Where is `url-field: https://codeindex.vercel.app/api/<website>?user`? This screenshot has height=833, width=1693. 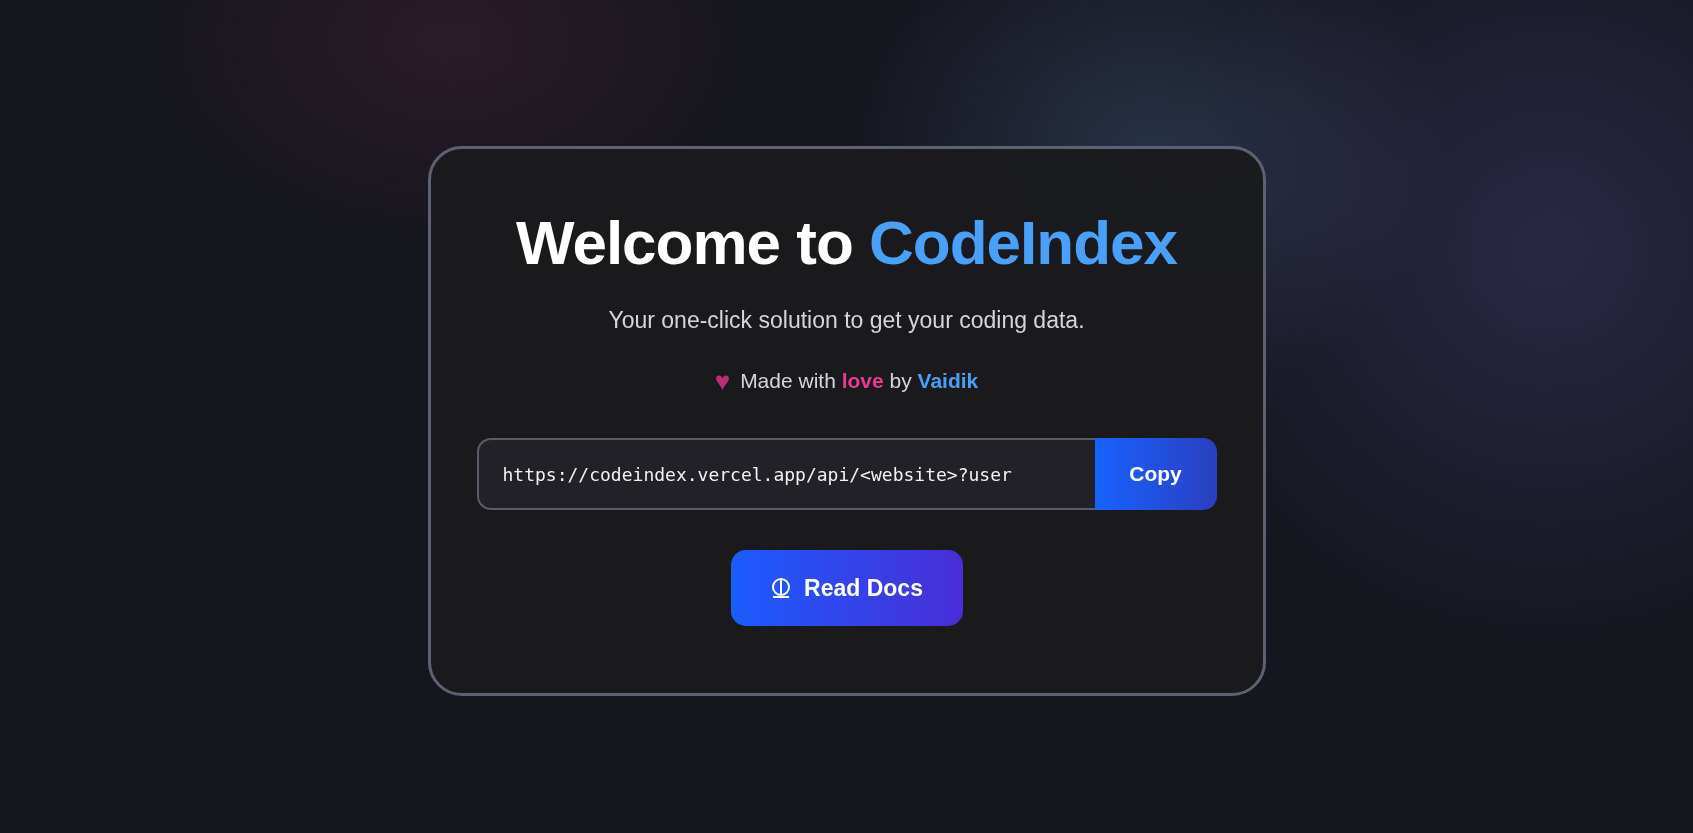
url-field: https://codeindex.vercel.app/api/<website>?user is located at coordinates (785, 474).